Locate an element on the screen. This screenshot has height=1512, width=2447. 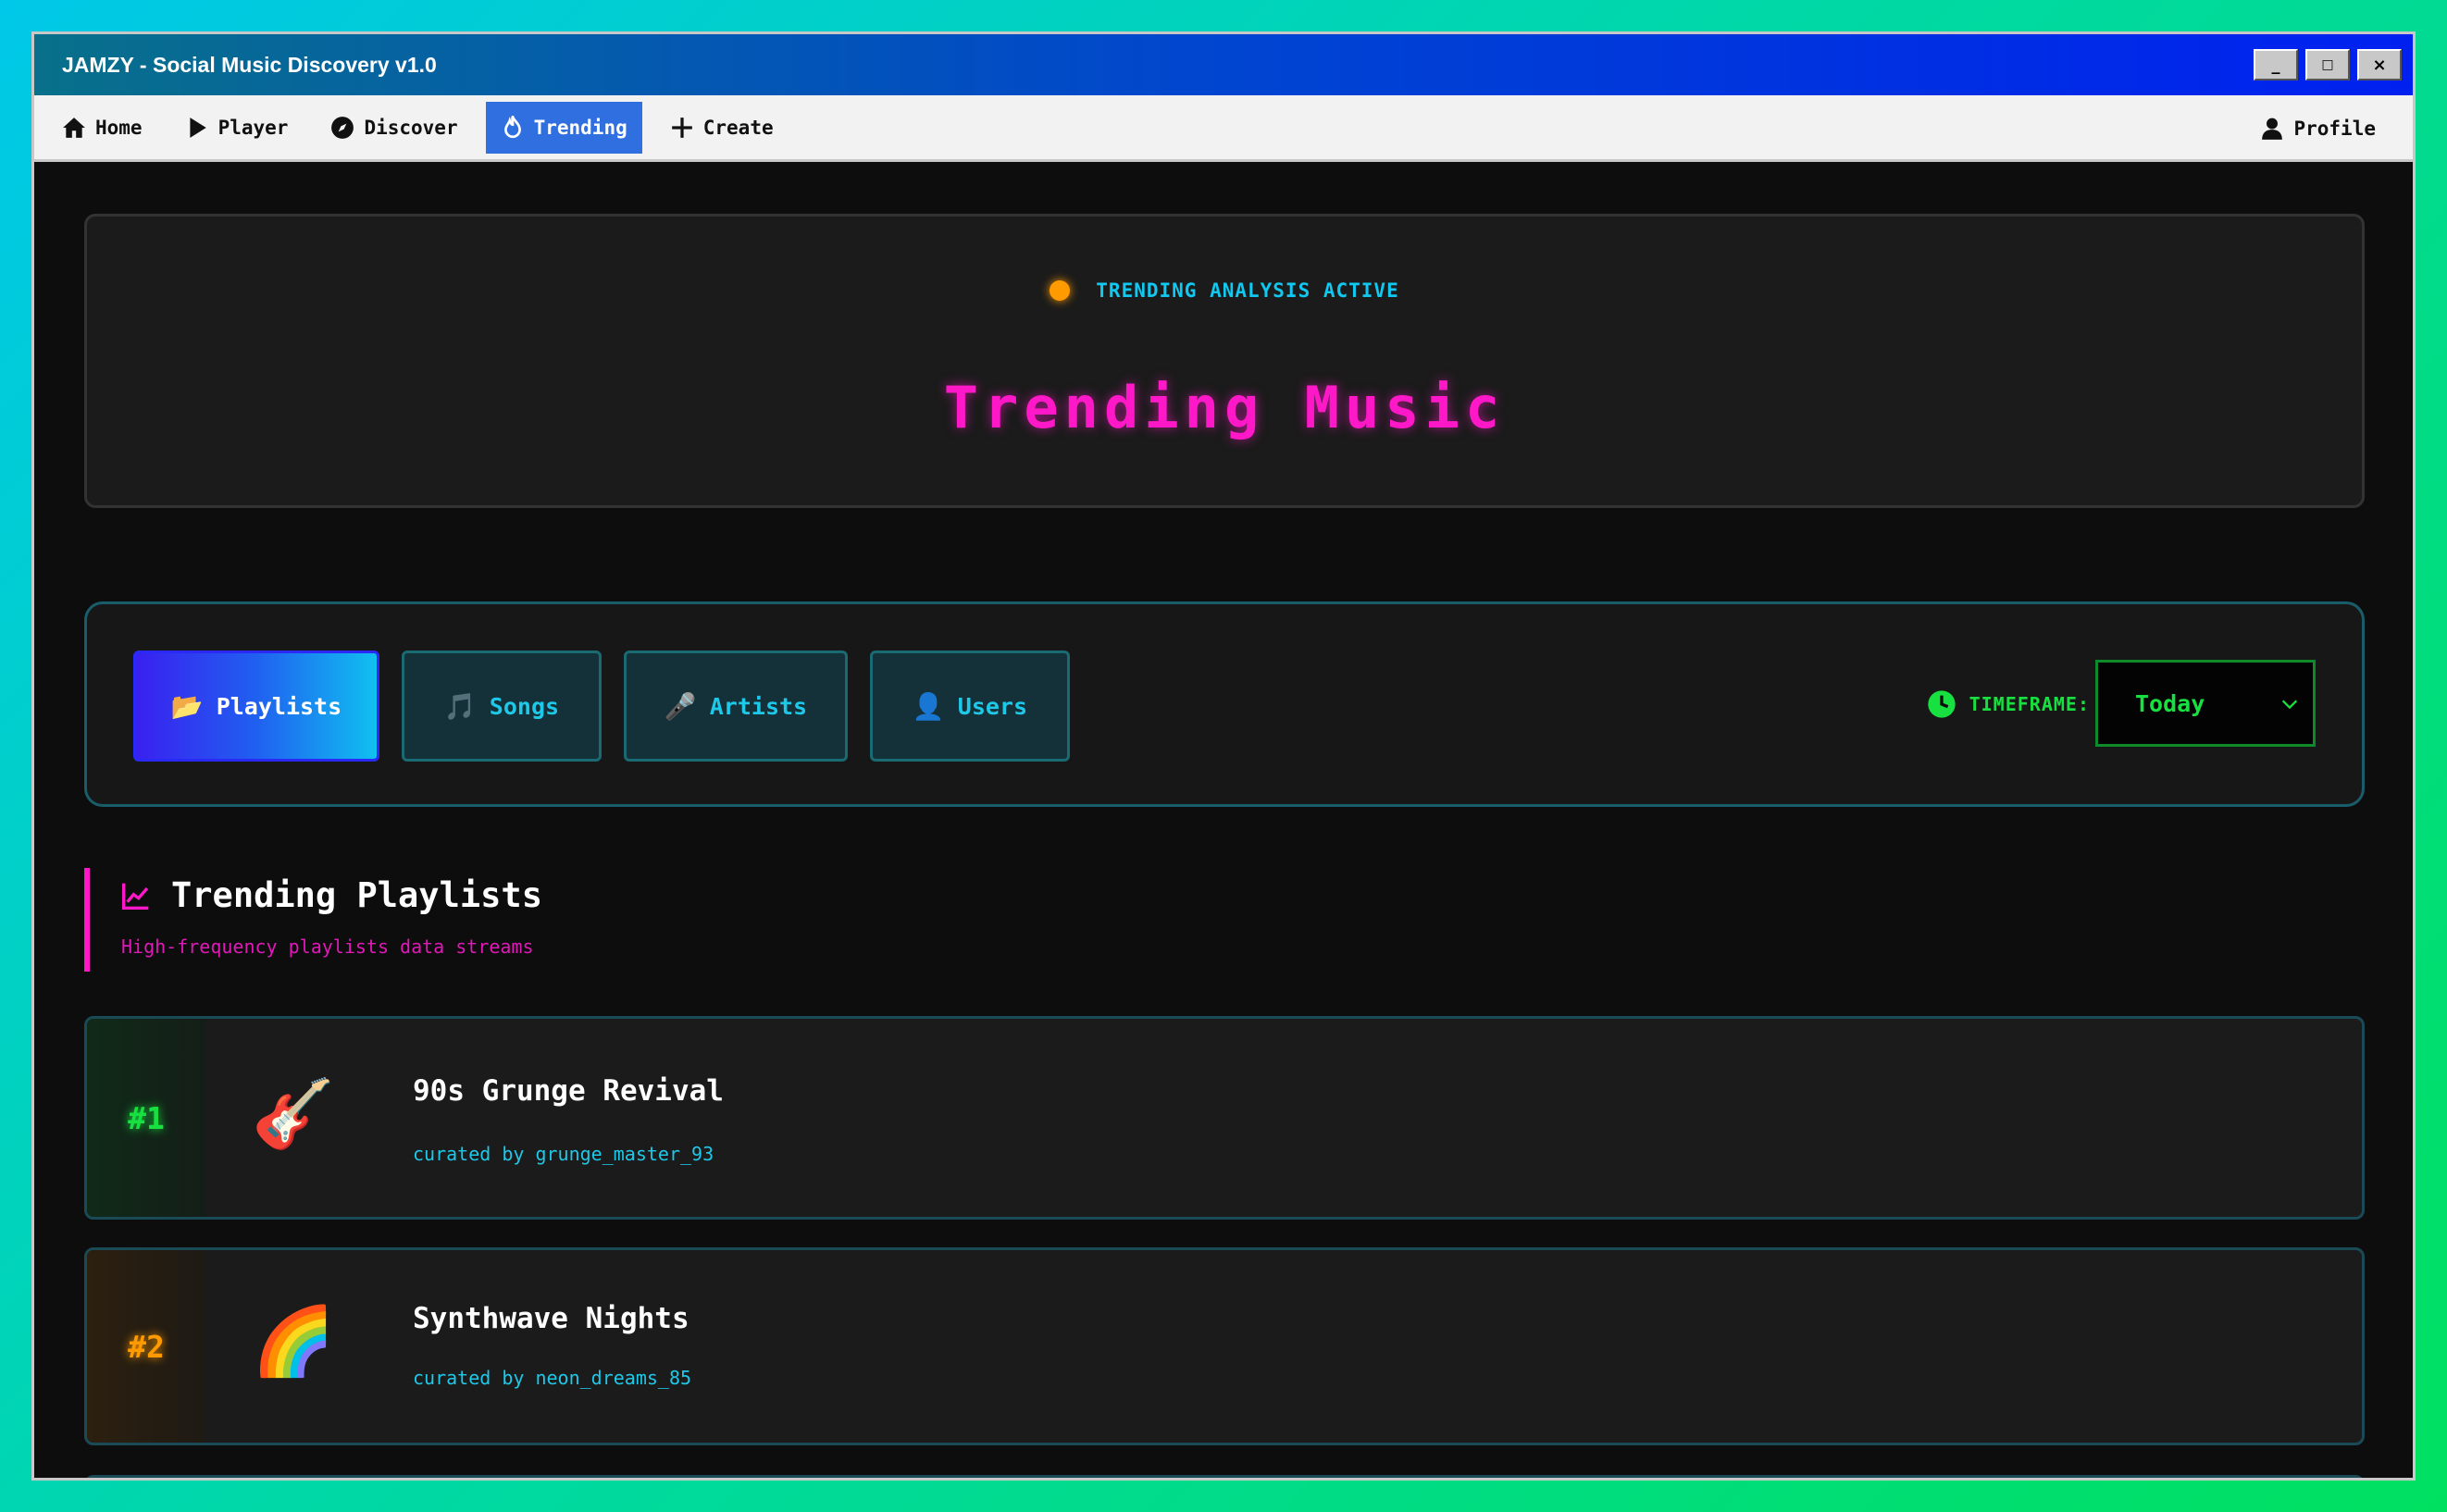
nav-trending: Trending is located at coordinates (563, 127).